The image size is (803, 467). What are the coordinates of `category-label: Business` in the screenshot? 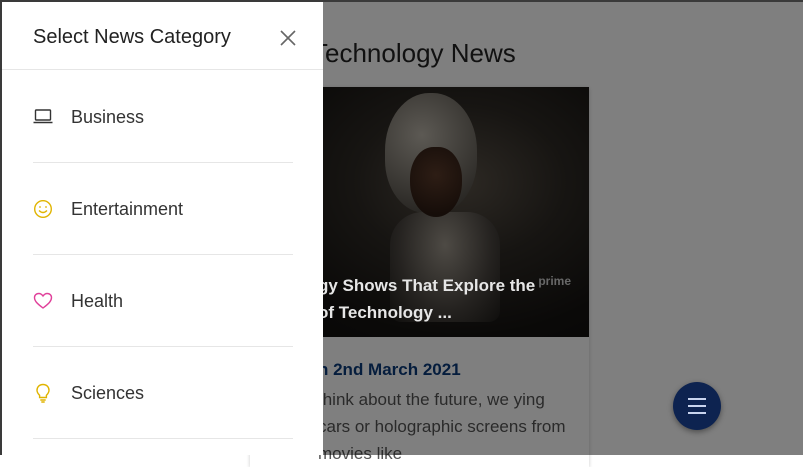 It's located at (108, 117).